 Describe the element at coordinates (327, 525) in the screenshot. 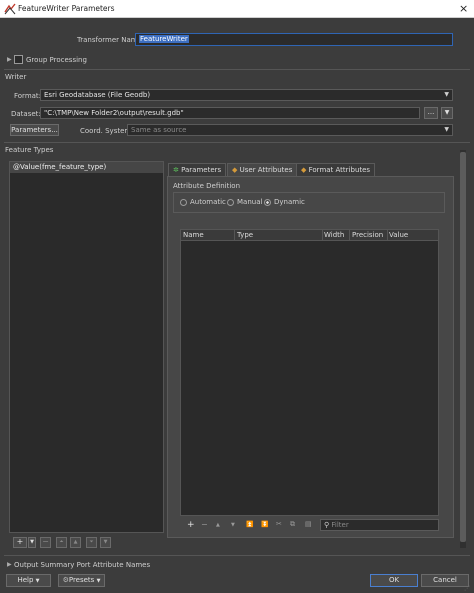

I see `search-icon: ⚲` at that location.